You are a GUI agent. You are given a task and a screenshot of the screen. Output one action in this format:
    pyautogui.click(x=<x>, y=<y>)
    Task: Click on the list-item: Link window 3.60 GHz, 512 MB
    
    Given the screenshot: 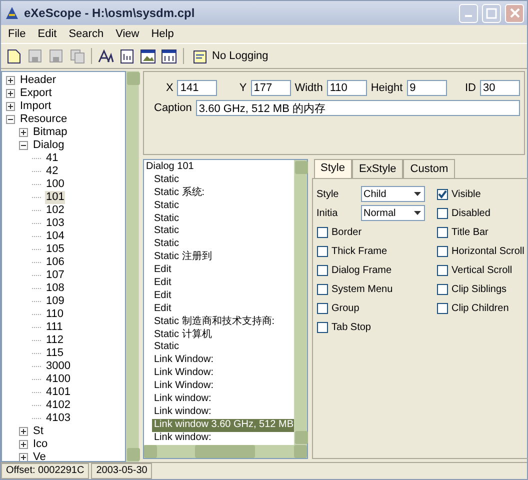 What is the action you would take?
    pyautogui.click(x=223, y=425)
    